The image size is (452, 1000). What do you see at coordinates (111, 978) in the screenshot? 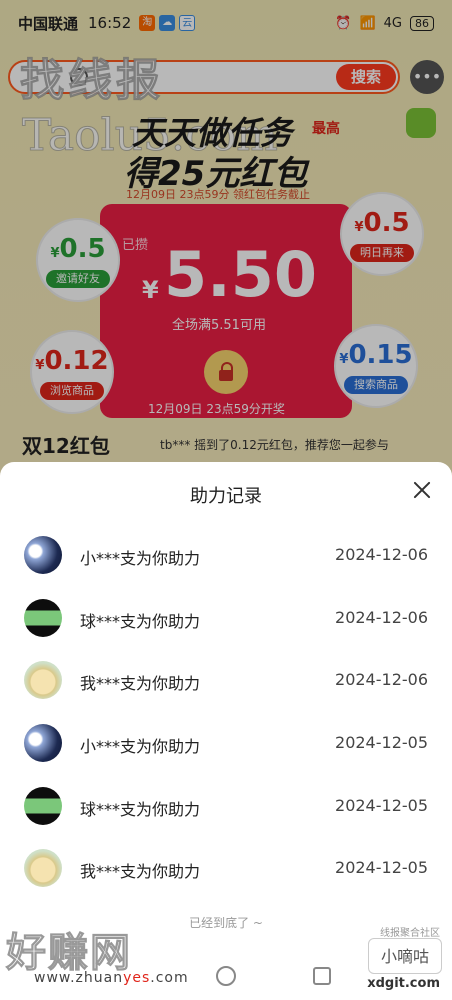
I see `watermark-bottom-url: www.zhuanyes.com` at bounding box center [111, 978].